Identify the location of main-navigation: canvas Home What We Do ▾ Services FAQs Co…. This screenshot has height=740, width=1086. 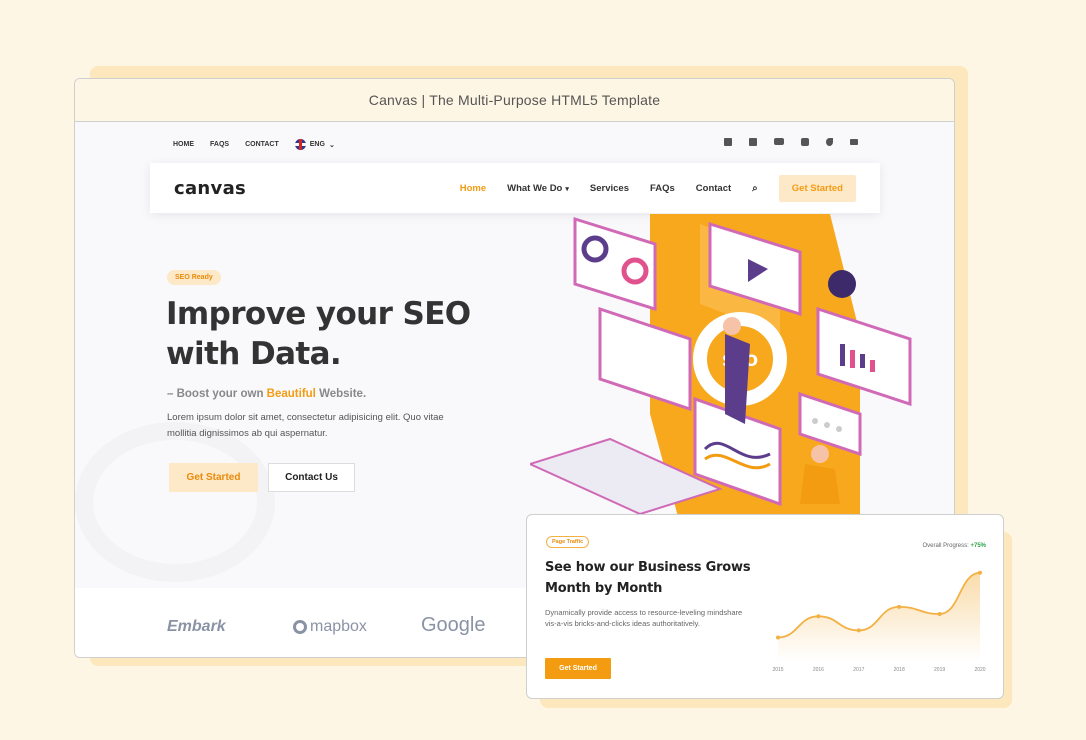
(515, 188).